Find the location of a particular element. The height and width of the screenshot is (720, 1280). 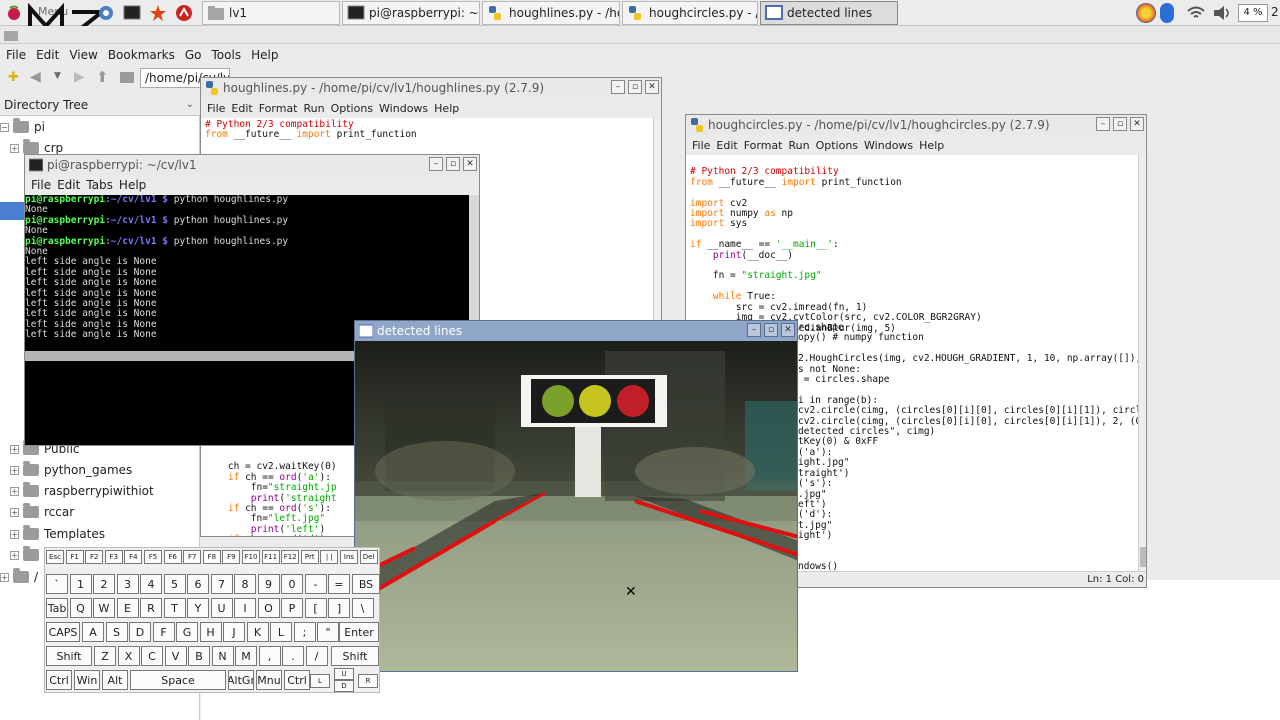

directory-tree-header: Directory Tree ⌄ is located at coordinates (100, 105).